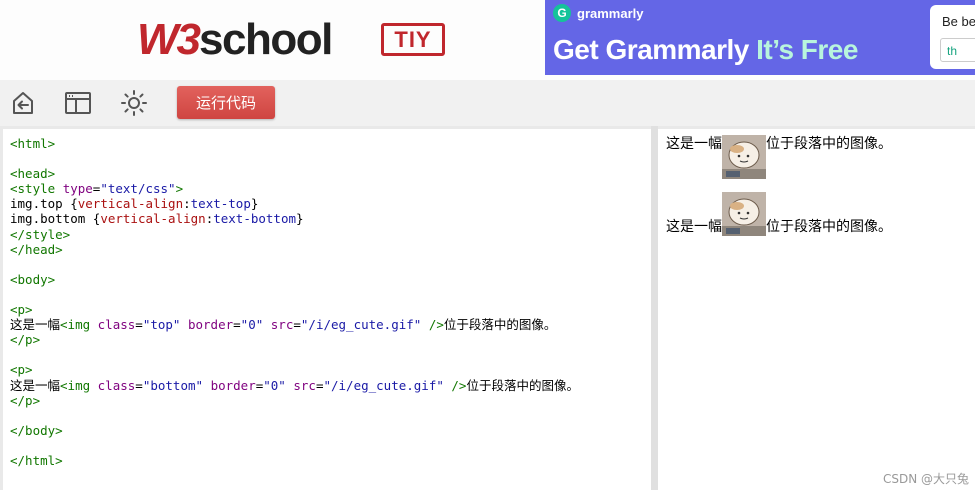 This screenshot has height=490, width=975. Describe the element at coordinates (165, 325) in the screenshot. I see `code-token: "top"` at that location.